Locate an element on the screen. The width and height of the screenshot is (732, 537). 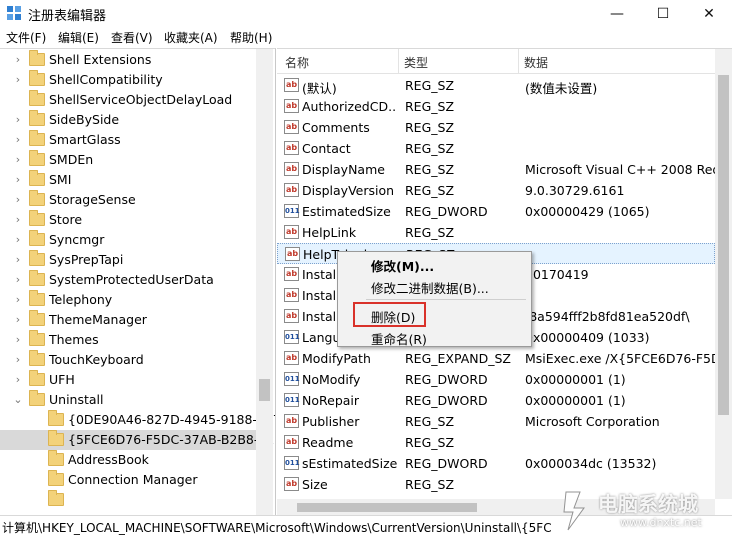
tree-node: {0DE90A46-827D-4945-9188-877 is located at coordinates (137, 420).